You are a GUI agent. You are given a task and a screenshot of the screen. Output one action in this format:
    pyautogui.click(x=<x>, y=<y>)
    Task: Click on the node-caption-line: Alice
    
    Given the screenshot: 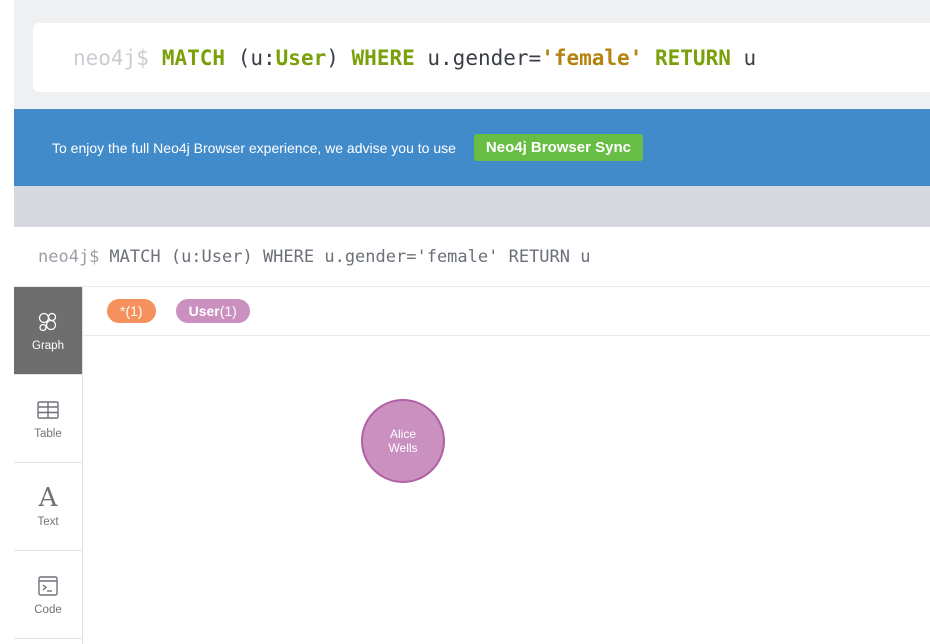 What is the action you would take?
    pyautogui.click(x=402, y=434)
    